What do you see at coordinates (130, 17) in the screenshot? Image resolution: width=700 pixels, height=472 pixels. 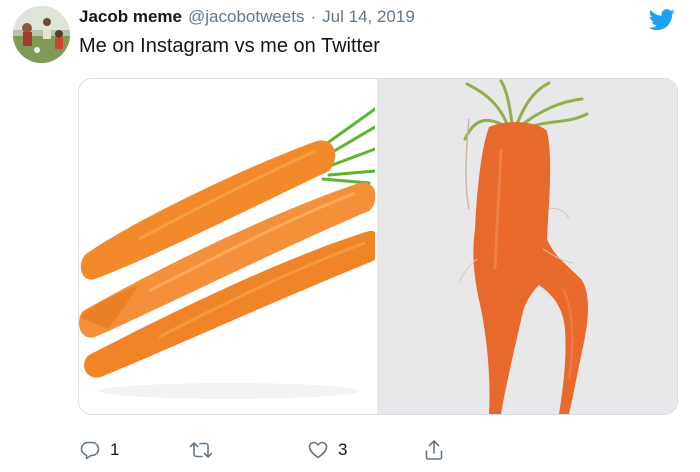 I see `display-name: Jacob meme` at bounding box center [130, 17].